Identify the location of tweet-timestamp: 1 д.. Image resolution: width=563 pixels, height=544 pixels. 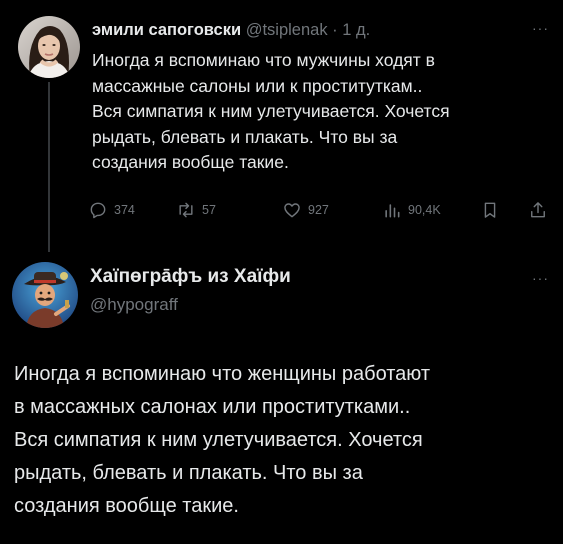
(356, 30).